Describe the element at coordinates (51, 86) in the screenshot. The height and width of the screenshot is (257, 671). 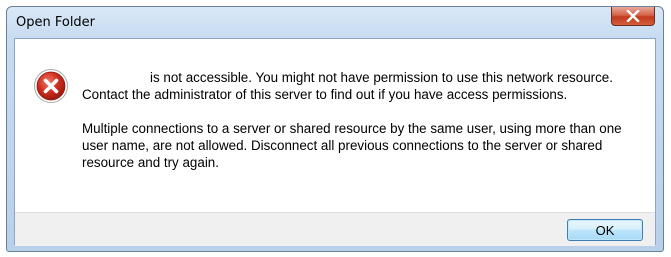
I see `error-icon` at that location.